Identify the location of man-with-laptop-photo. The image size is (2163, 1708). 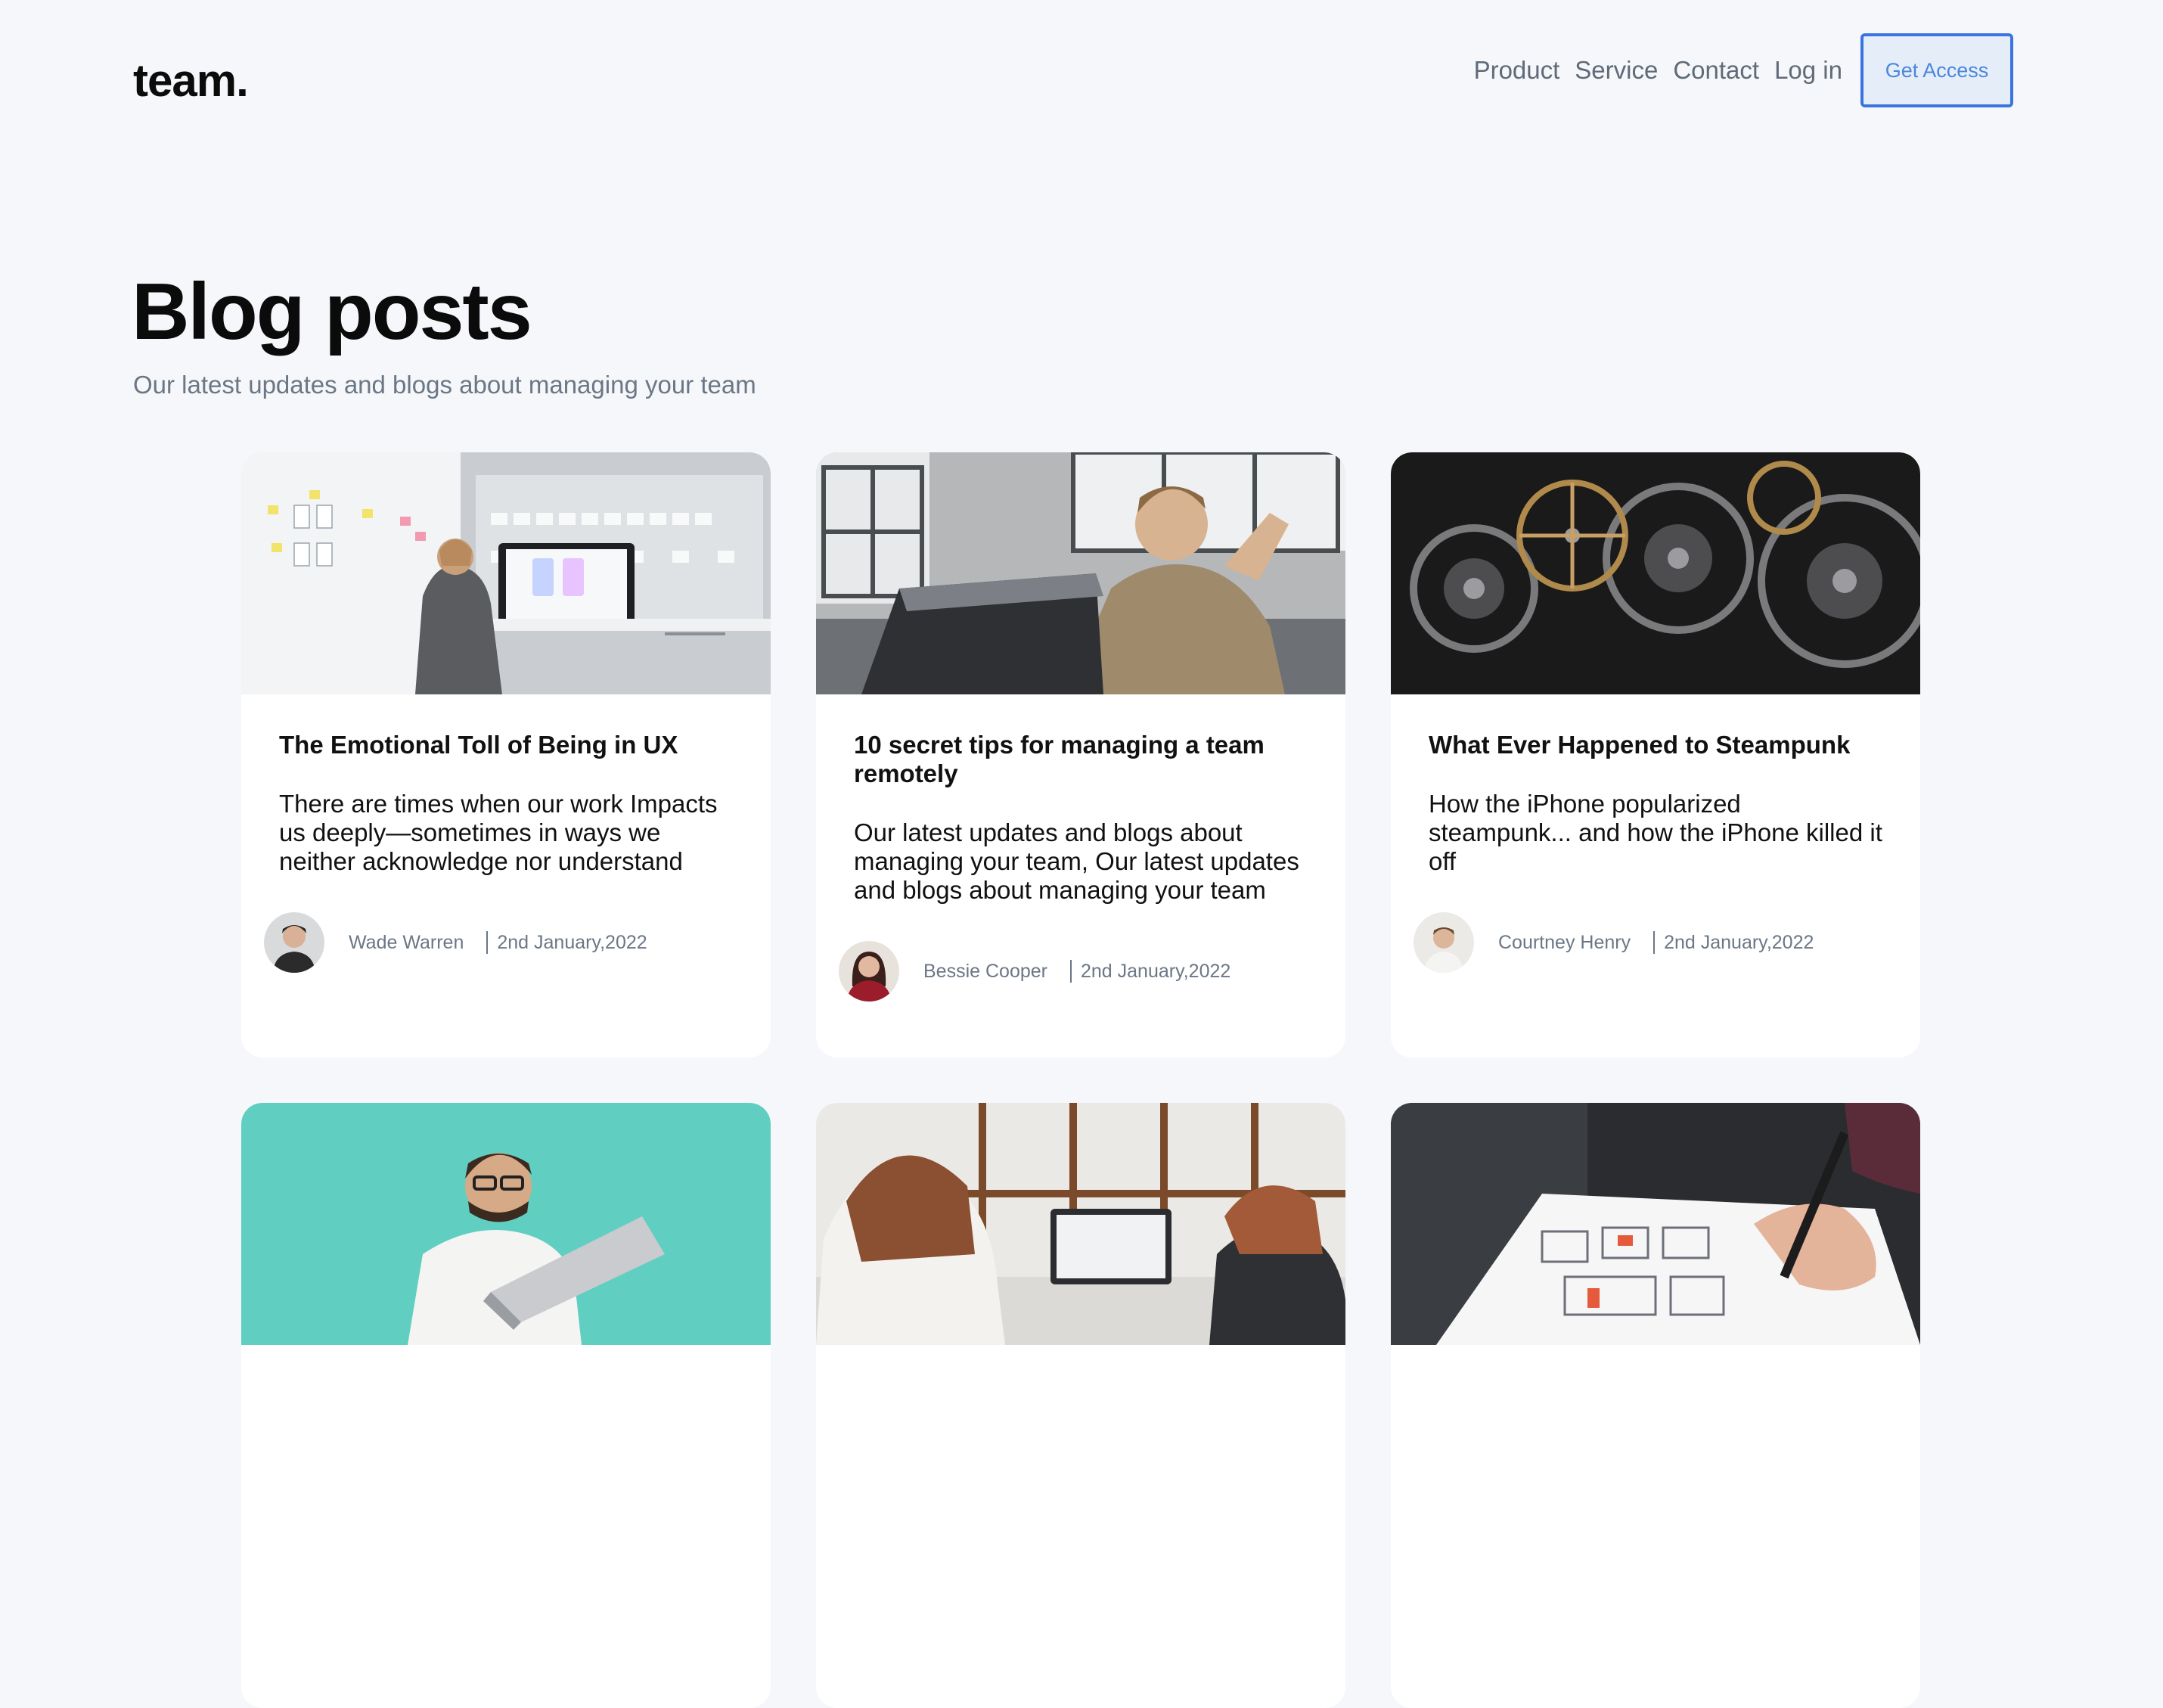
(1080, 573).